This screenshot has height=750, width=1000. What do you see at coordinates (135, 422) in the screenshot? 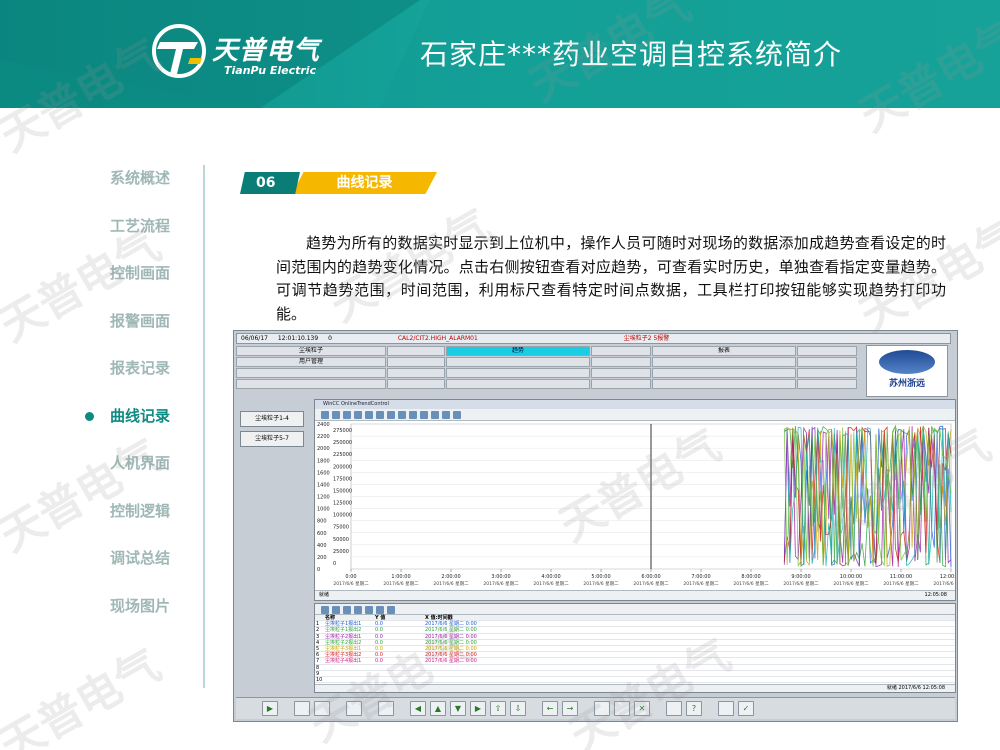
I see `nav-item-trend: 曲线记录` at bounding box center [135, 422].